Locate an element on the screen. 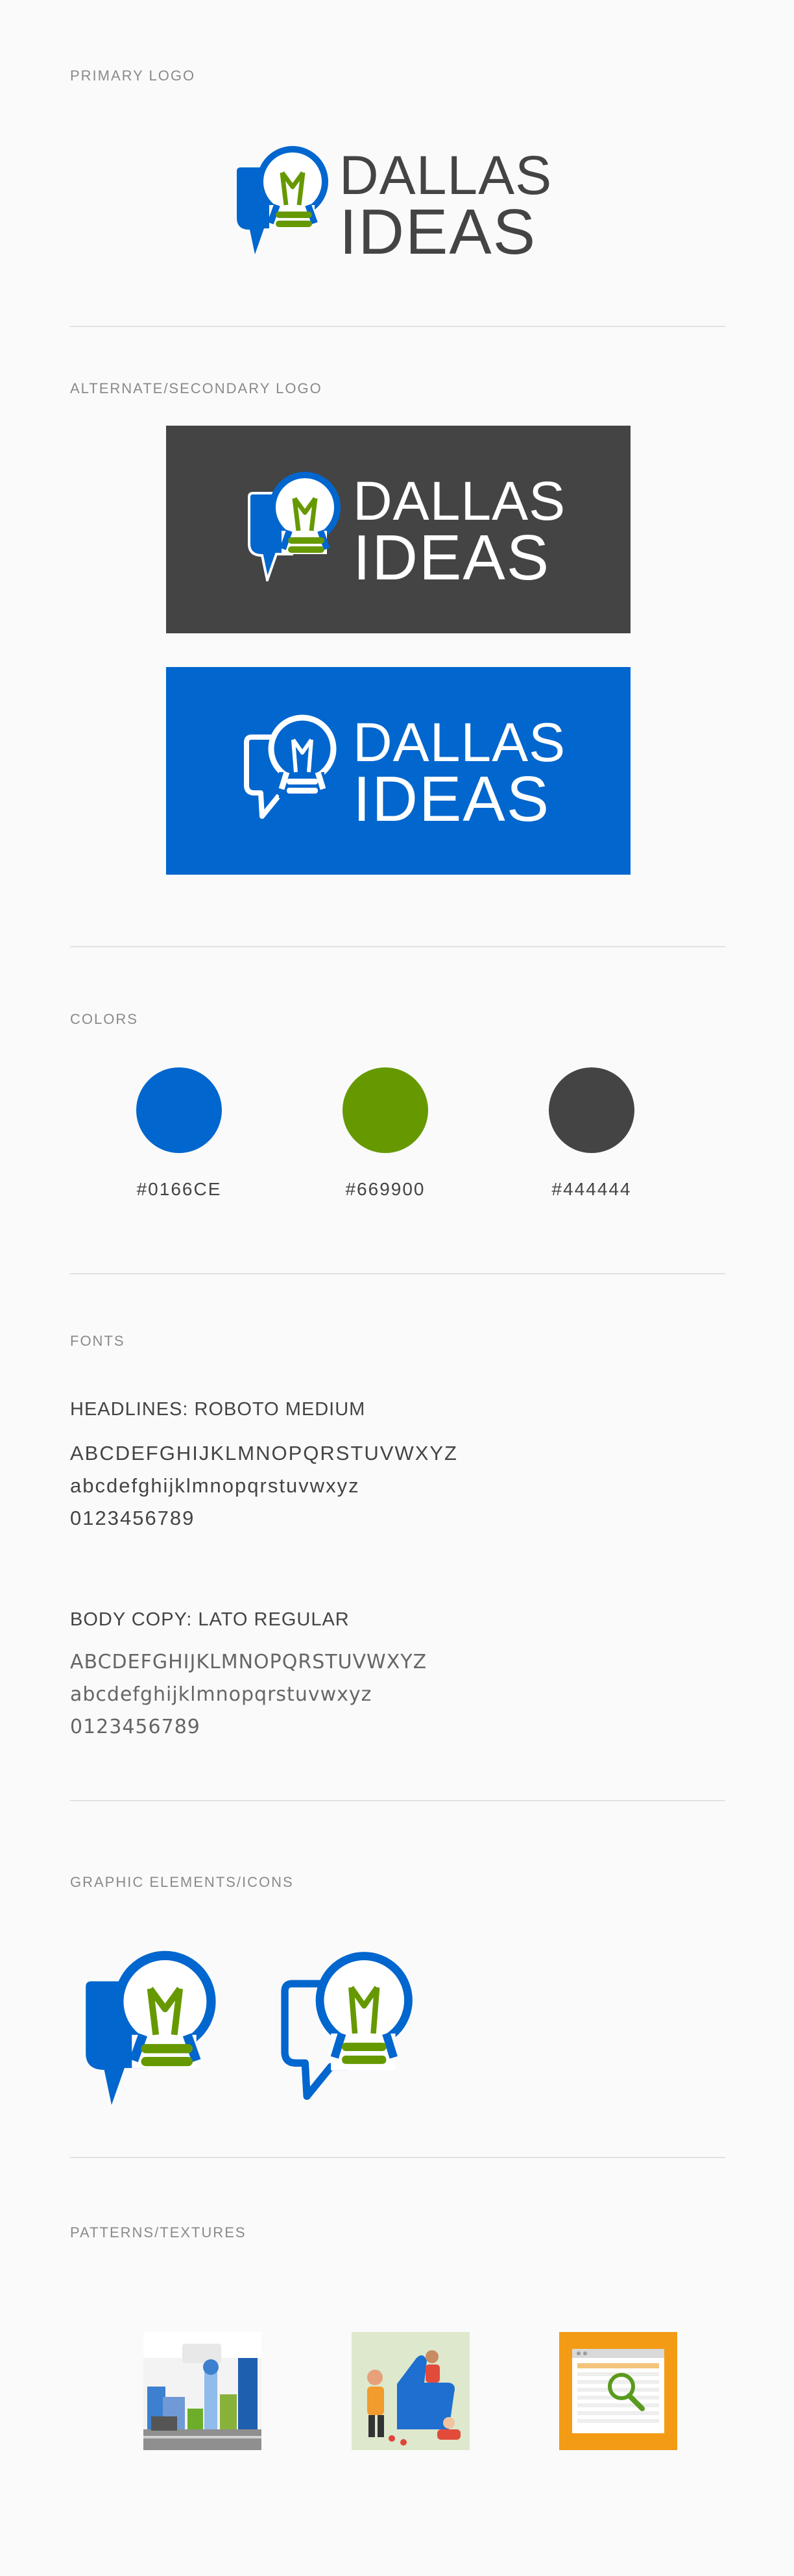 This screenshot has width=794, height=2576. lightbulb-chat-filled-icon is located at coordinates (151, 2027).